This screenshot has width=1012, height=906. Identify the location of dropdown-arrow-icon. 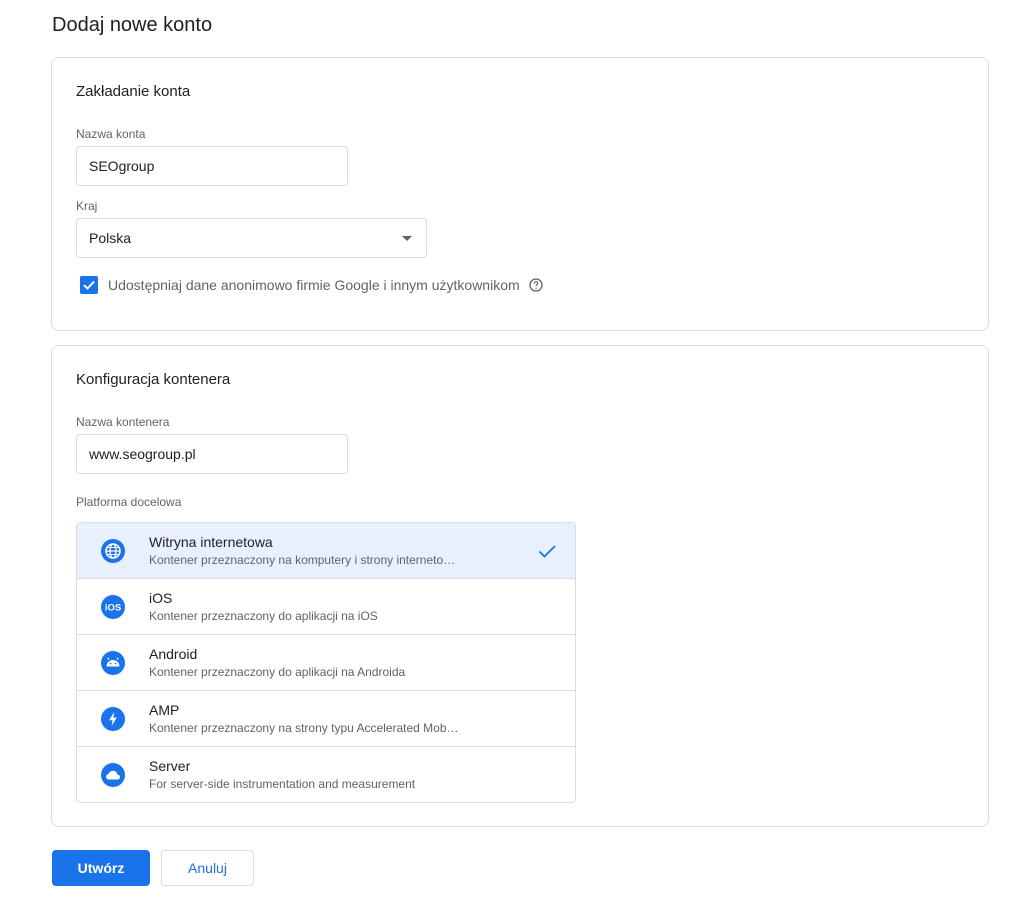
(407, 238).